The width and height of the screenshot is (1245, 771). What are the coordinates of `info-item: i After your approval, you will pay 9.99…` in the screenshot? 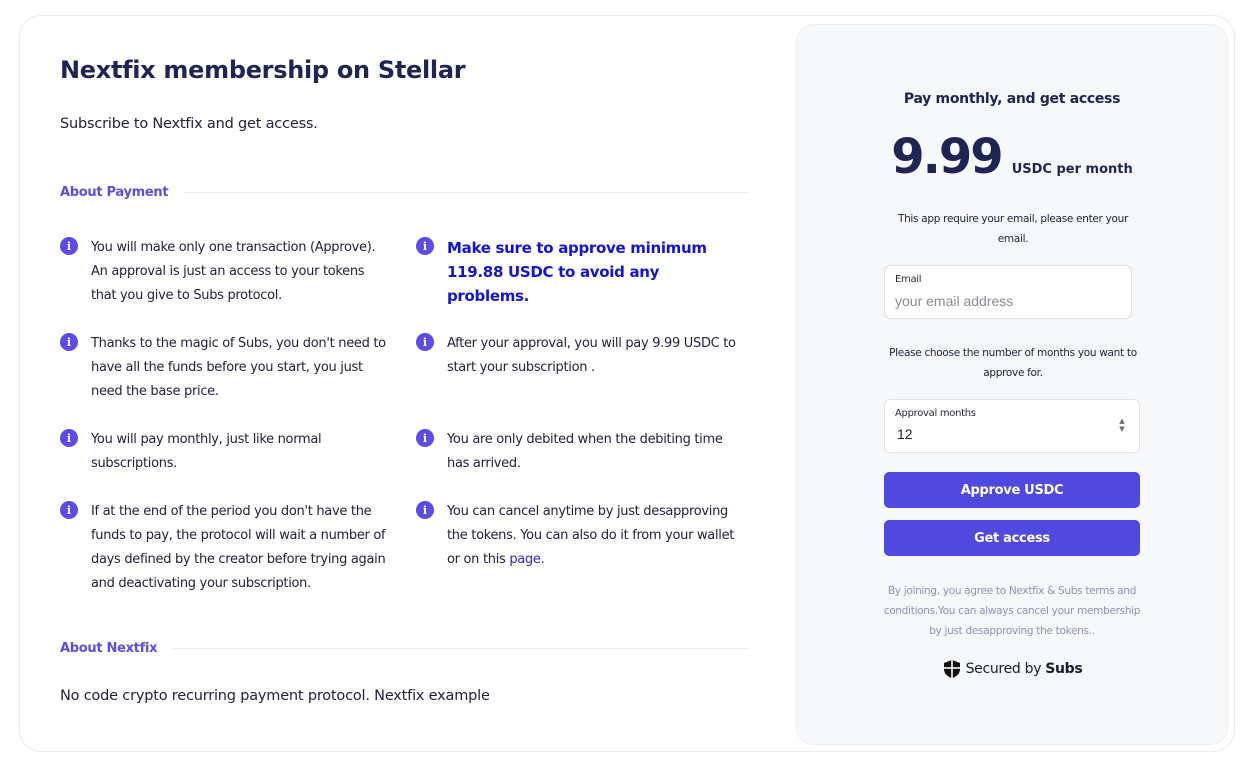 It's located at (581, 356).